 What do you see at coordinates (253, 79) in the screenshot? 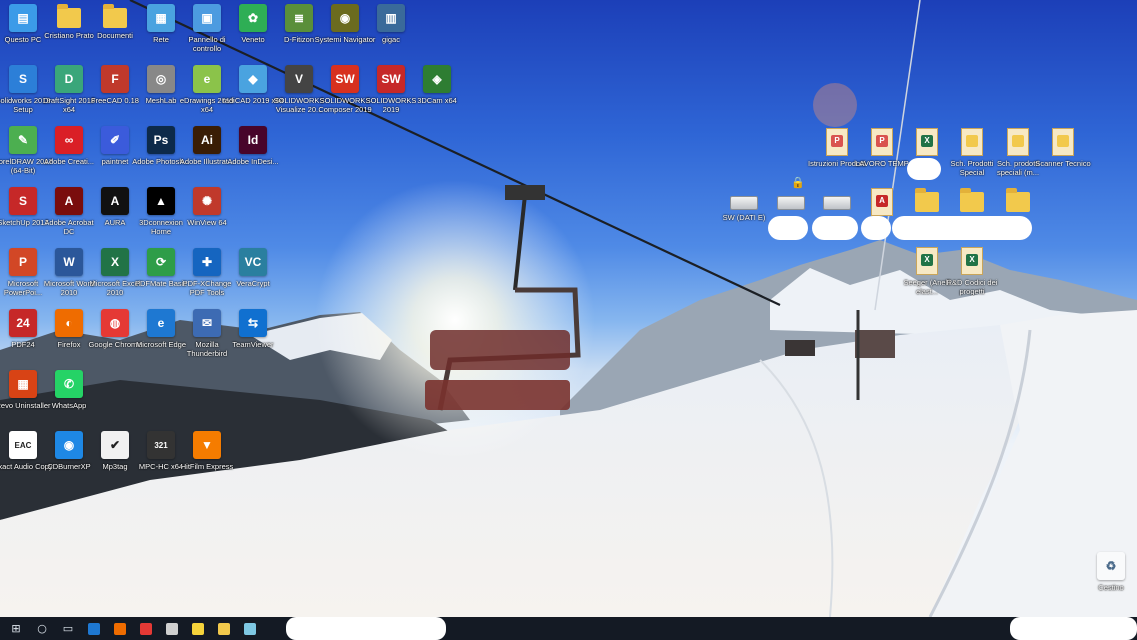
I see `radiocad-icon: ◆` at bounding box center [253, 79].